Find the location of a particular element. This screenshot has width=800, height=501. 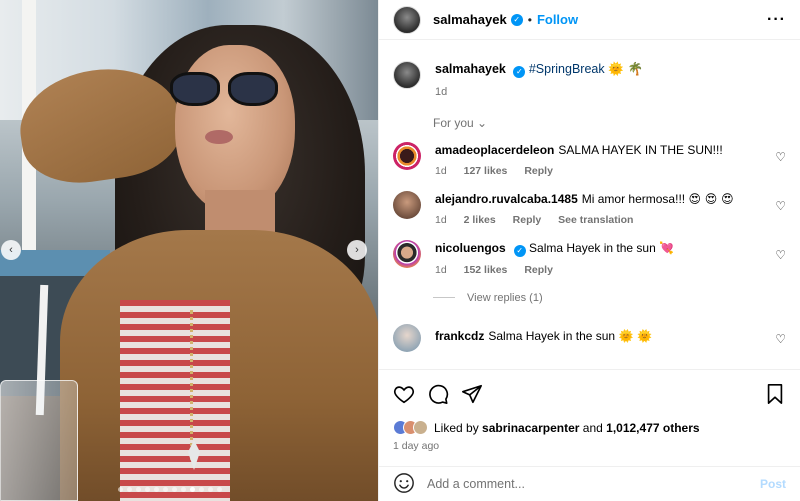

more-options-icon: ··· is located at coordinates (776, 20).